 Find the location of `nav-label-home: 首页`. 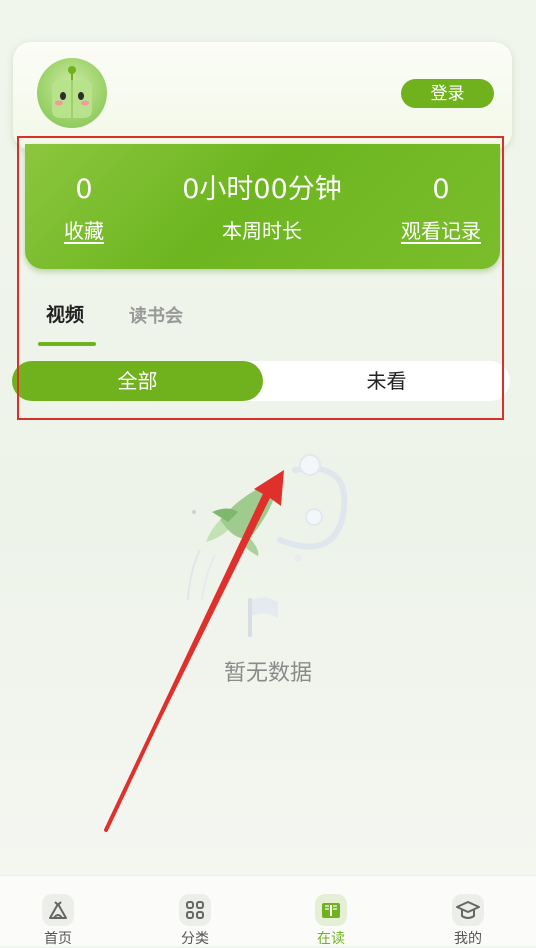

nav-label-home: 首页 is located at coordinates (58, 939).